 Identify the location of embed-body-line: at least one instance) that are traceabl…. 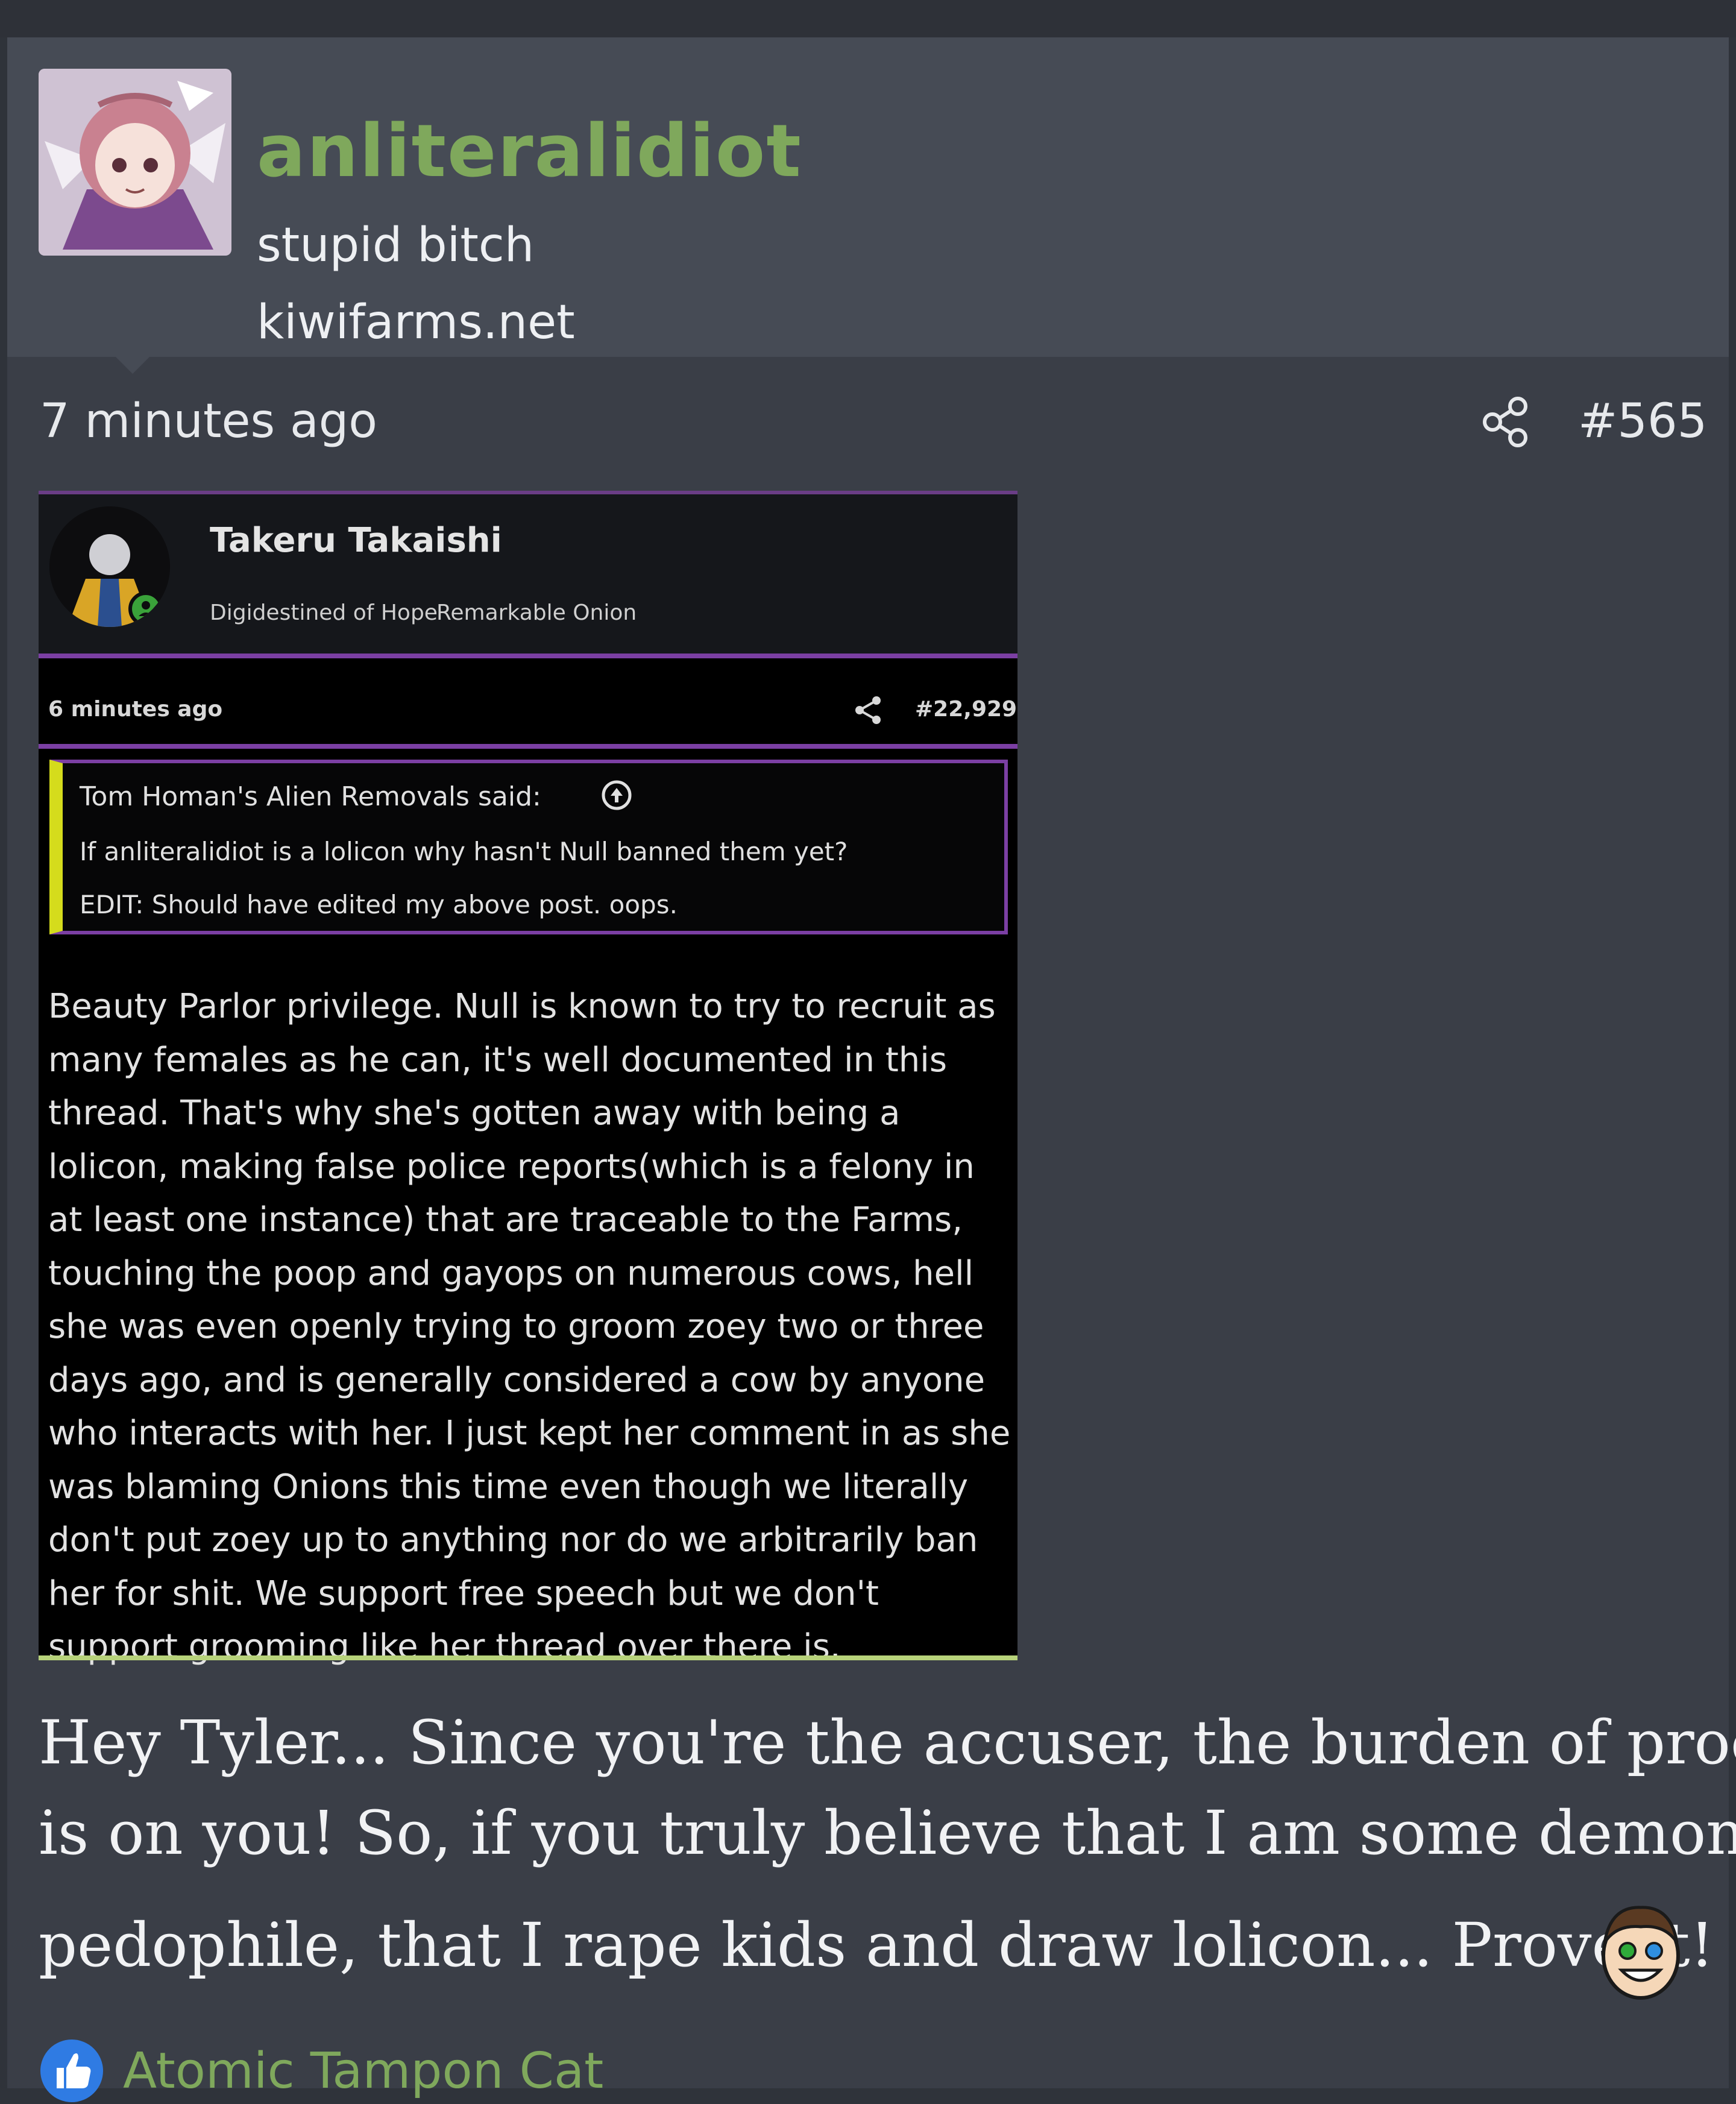
(505, 1219).